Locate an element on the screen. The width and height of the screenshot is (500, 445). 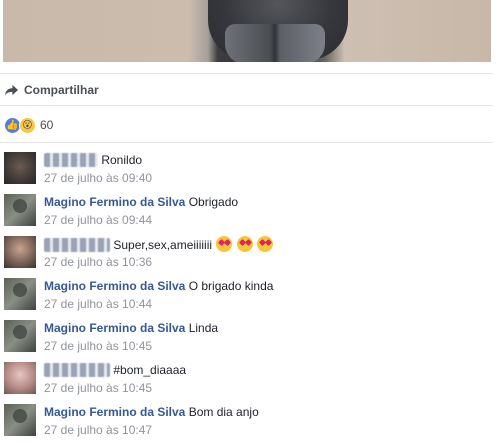
share-button: Compartilhar is located at coordinates (51, 90).